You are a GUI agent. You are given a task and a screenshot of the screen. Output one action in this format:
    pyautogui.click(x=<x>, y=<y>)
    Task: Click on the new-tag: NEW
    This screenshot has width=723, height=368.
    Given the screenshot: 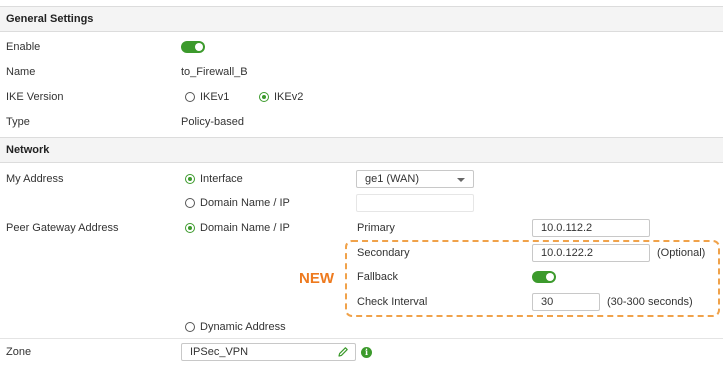 What is the action you would take?
    pyautogui.click(x=316, y=278)
    